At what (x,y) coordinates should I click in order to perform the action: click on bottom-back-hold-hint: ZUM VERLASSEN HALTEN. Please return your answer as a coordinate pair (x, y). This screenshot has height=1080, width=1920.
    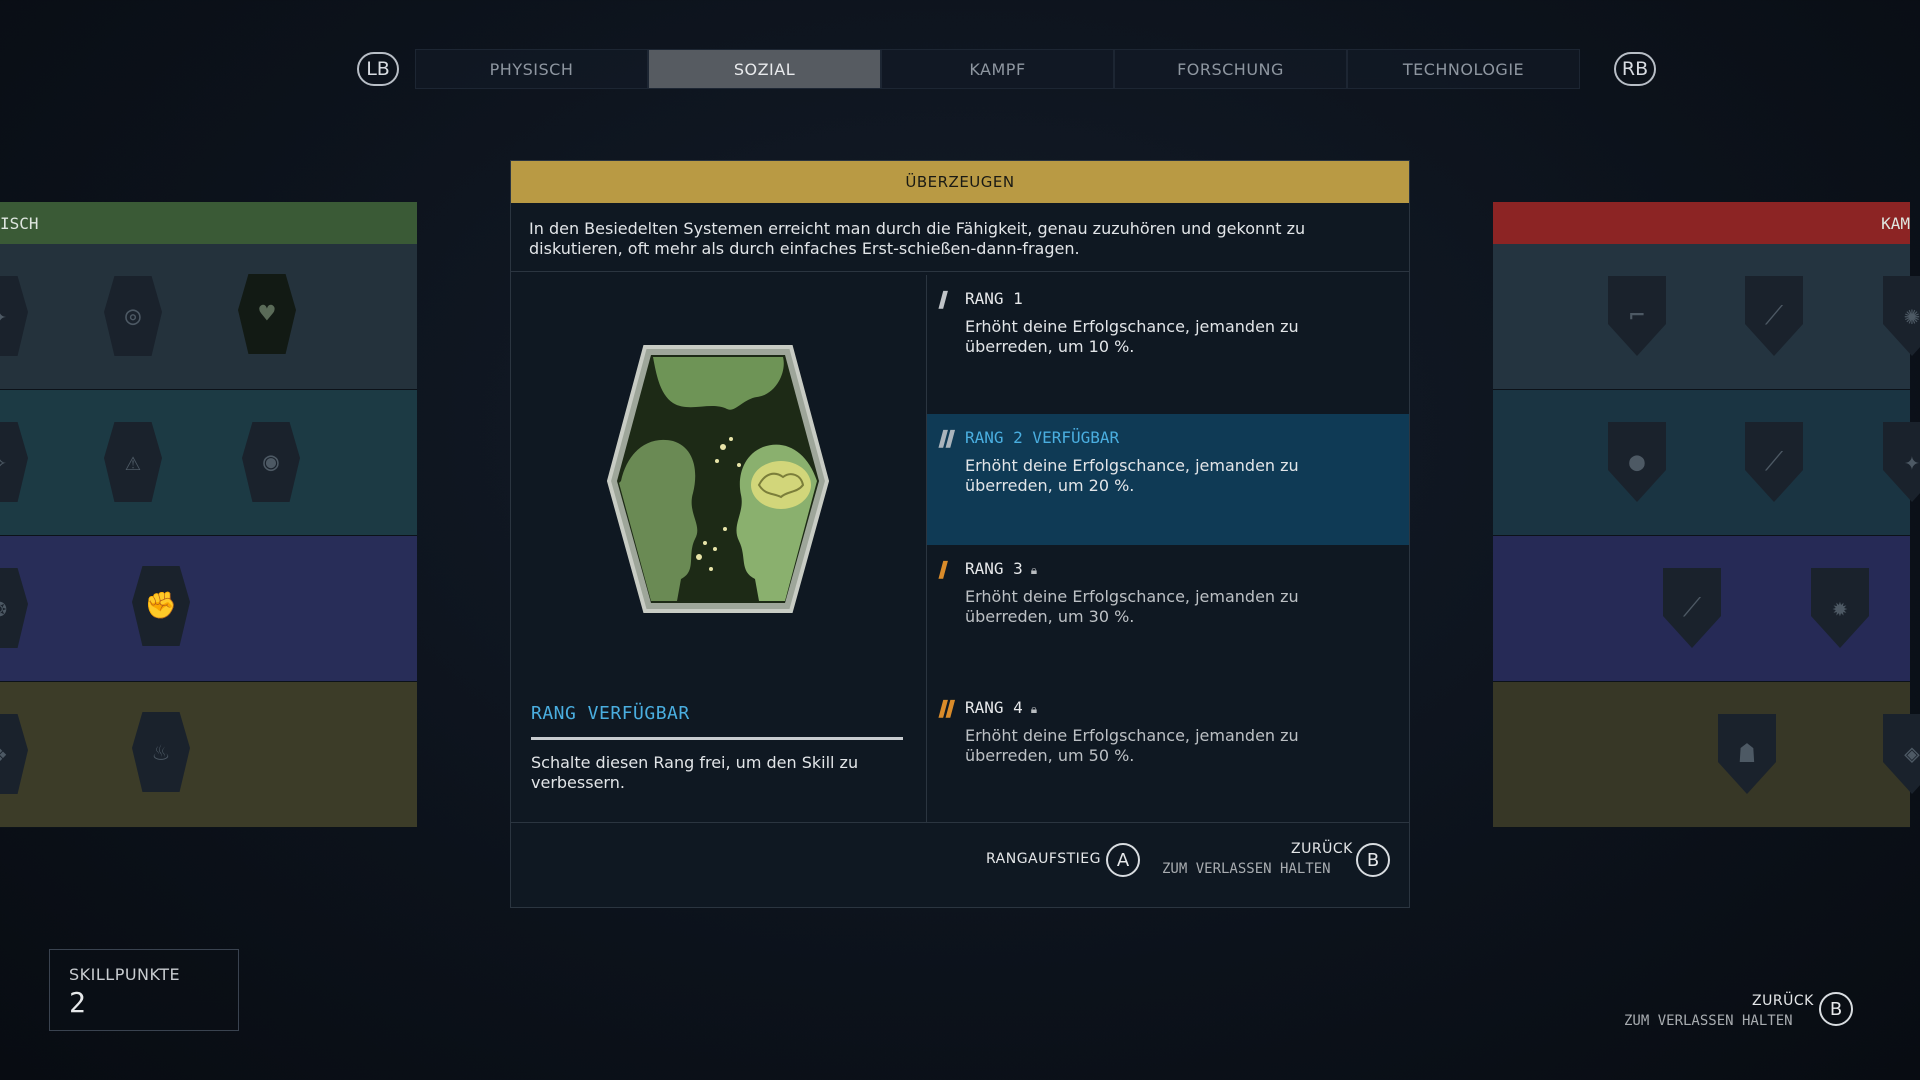
    Looking at the image, I should click on (1708, 1021).